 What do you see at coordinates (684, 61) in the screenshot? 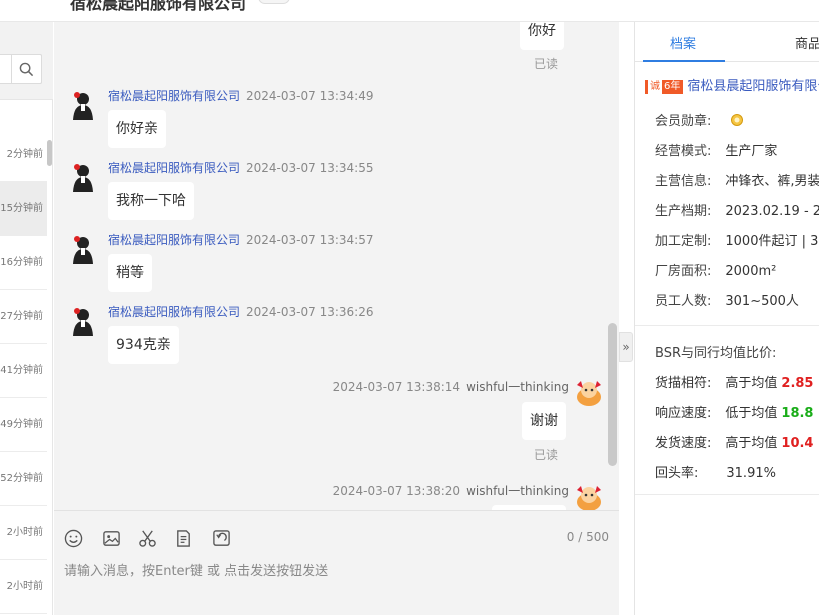
I see `active-tab-indicator` at bounding box center [684, 61].